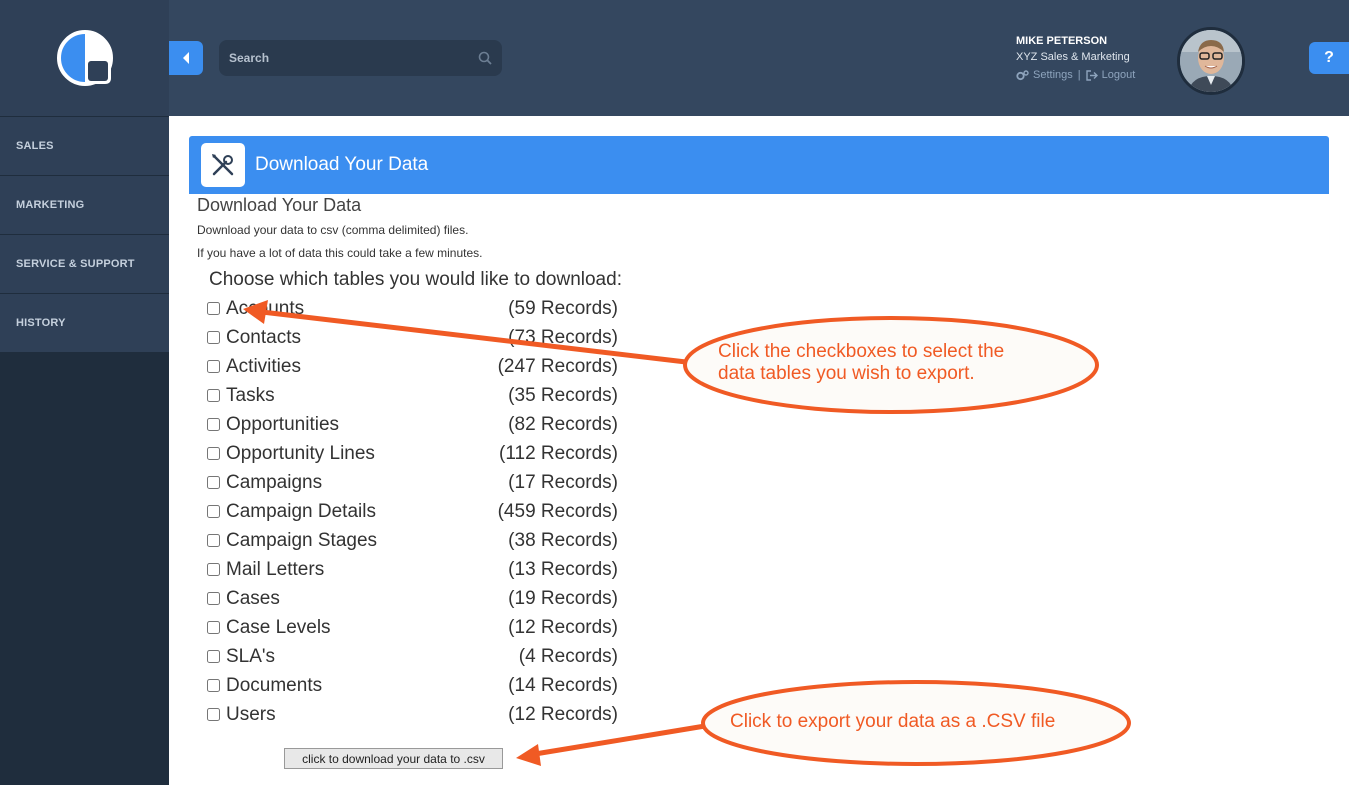 The height and width of the screenshot is (785, 1349). What do you see at coordinates (563, 482) in the screenshot?
I see `record-count: (17 Records)` at bounding box center [563, 482].